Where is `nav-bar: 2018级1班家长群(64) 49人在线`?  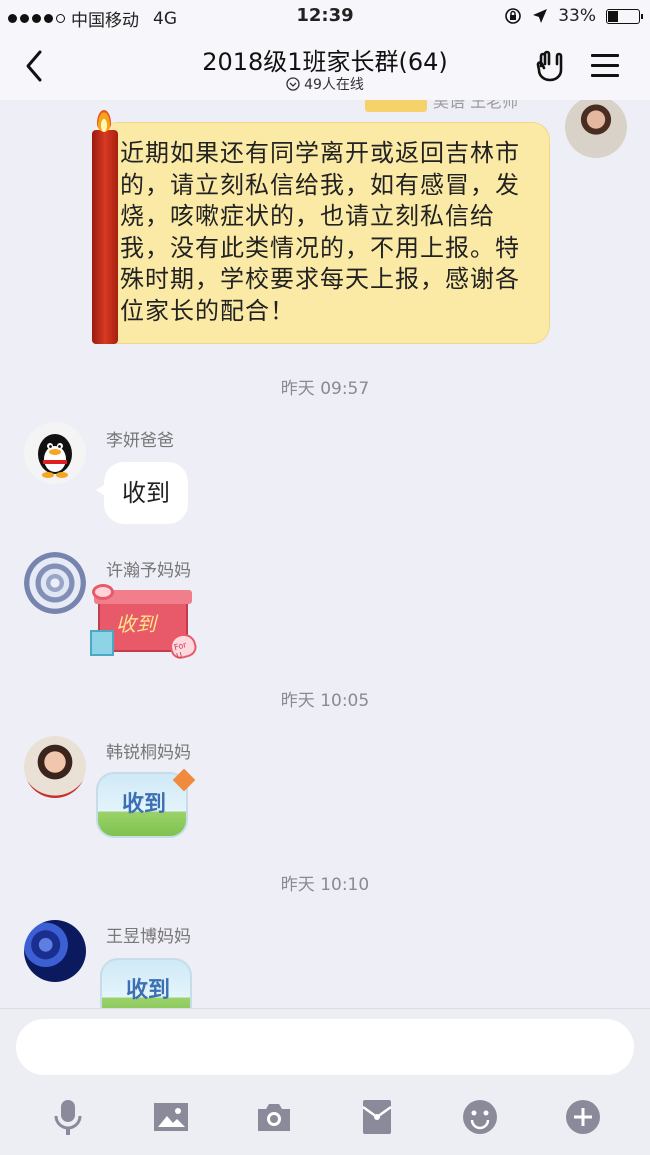
nav-bar: 2018级1班家长群(64) 49人在线 is located at coordinates (325, 67).